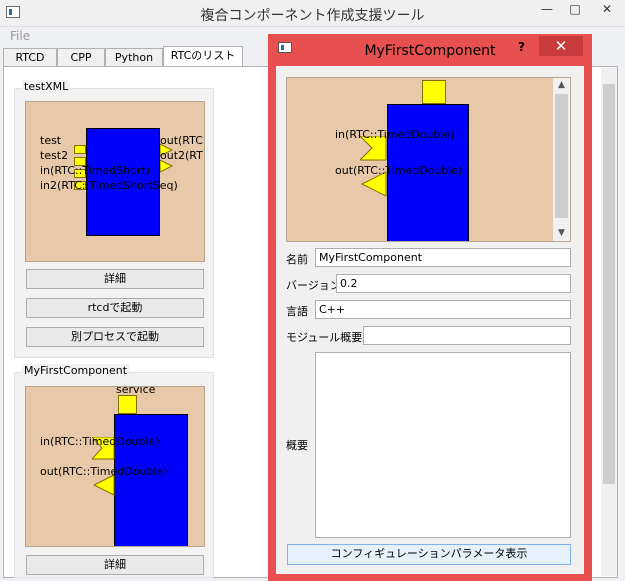 This screenshot has height=581, width=625. Describe the element at coordinates (609, 284) in the screenshot. I see `main-scrollbar-thumb` at that location.